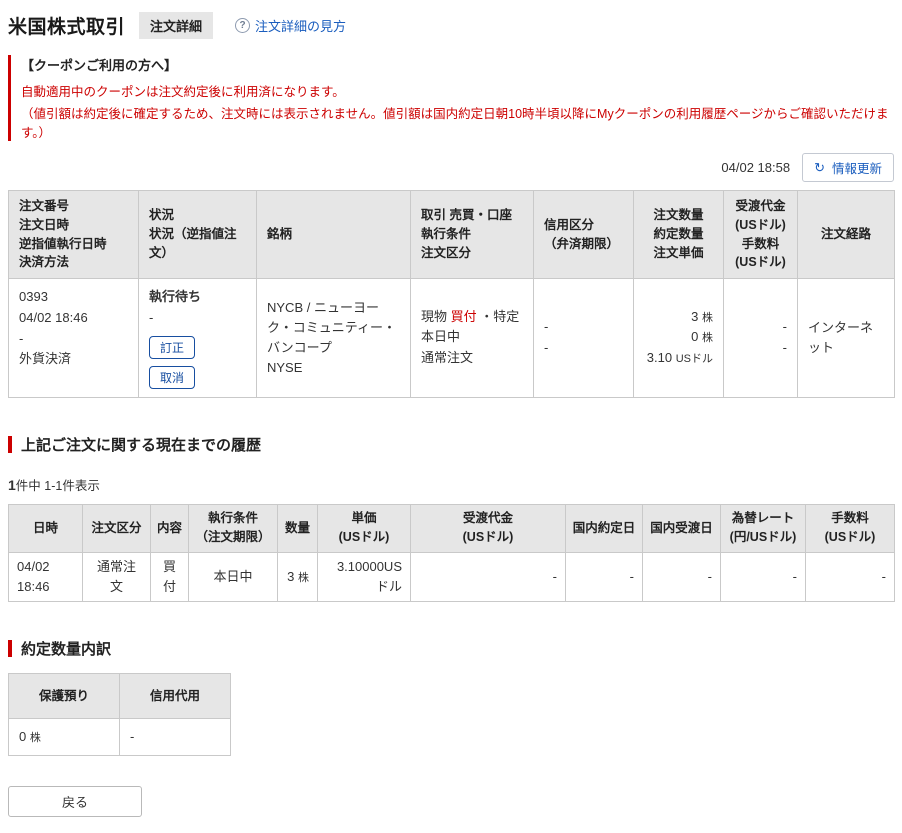  I want to click on header-quantity: 注文数量 約定数量 注文単価, so click(678, 234).